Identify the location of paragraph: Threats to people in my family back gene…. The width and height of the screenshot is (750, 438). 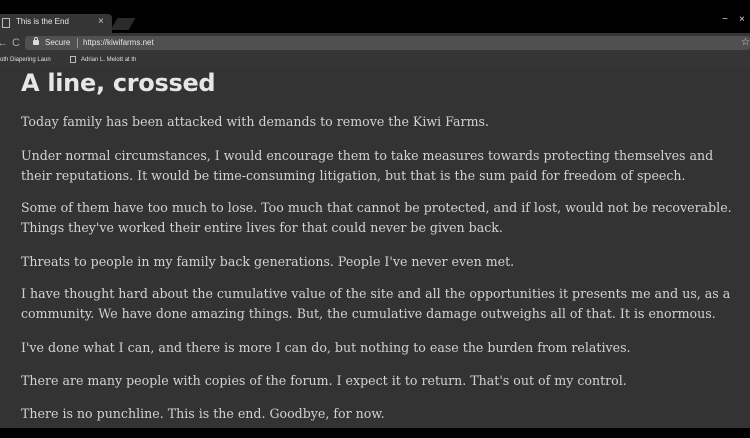
(268, 261).